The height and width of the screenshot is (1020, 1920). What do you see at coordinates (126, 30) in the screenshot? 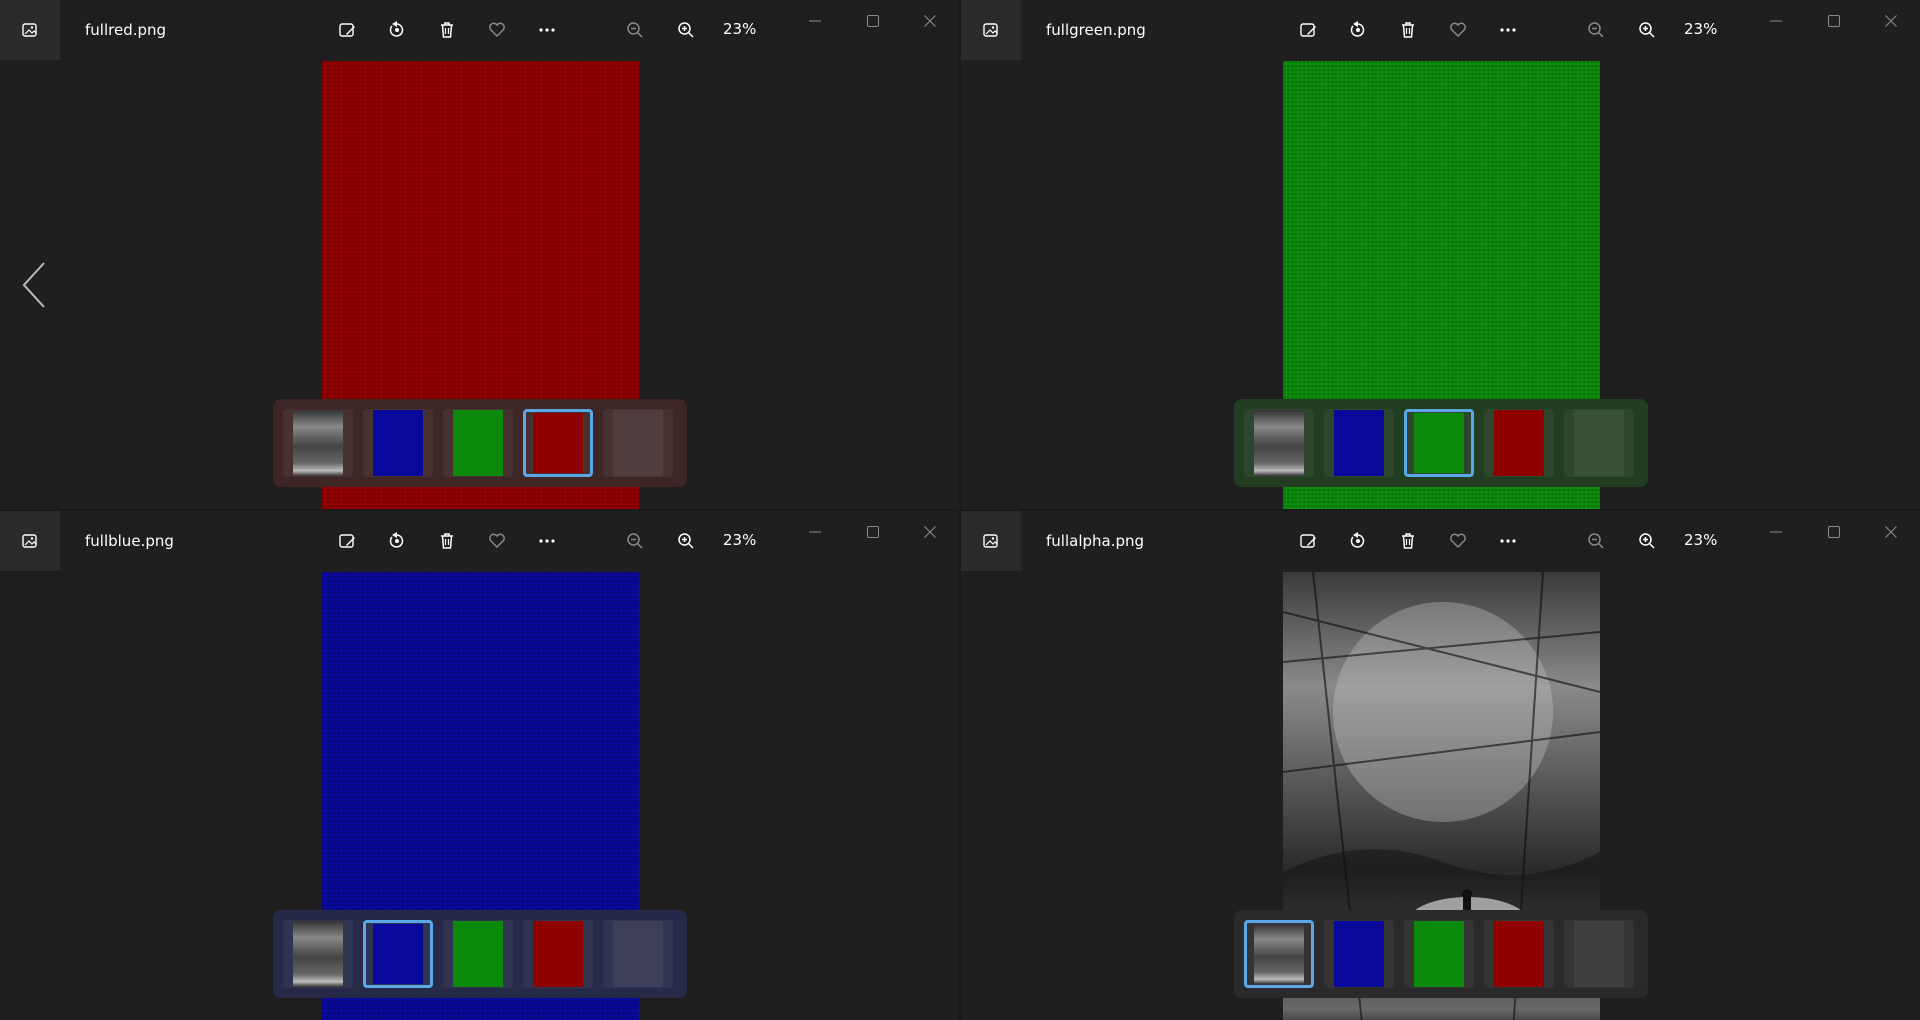
I see `file-title: fullred.png` at bounding box center [126, 30].